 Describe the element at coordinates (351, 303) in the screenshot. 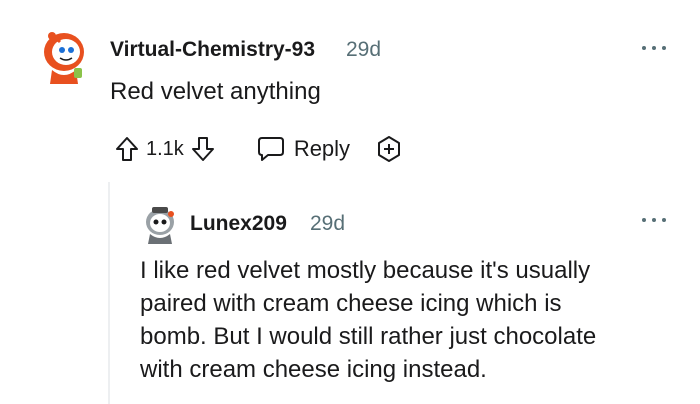

I see `reply-body-line: paired with cream cheese icing which is` at that location.